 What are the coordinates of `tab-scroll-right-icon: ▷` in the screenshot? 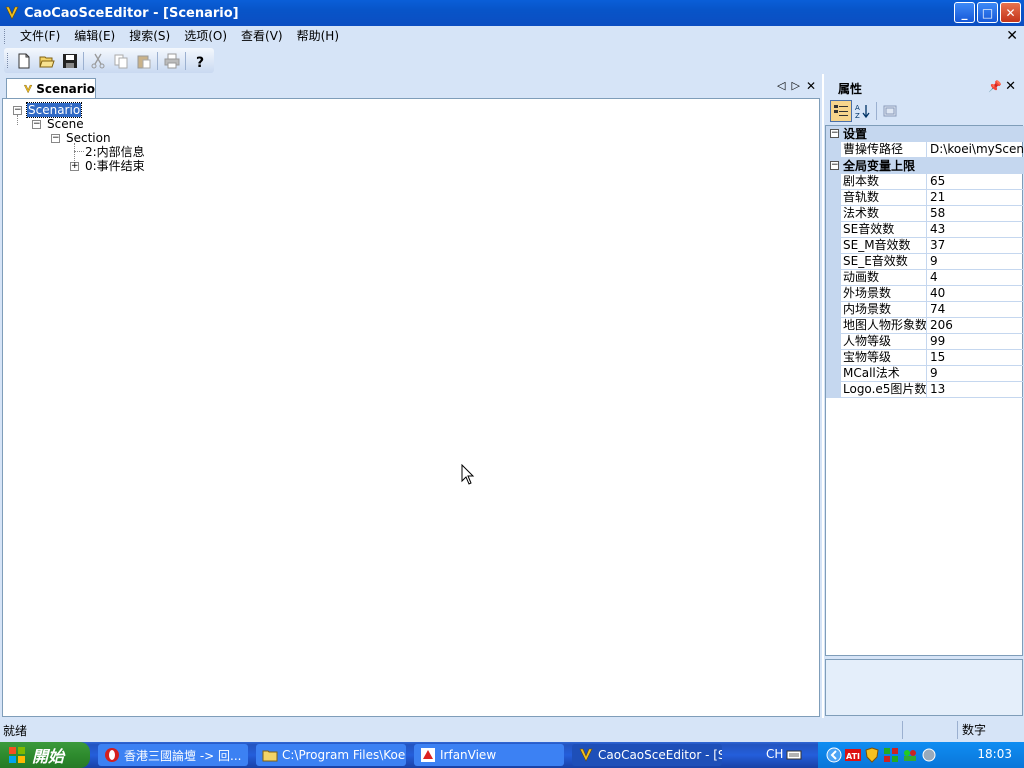 It's located at (795, 86).